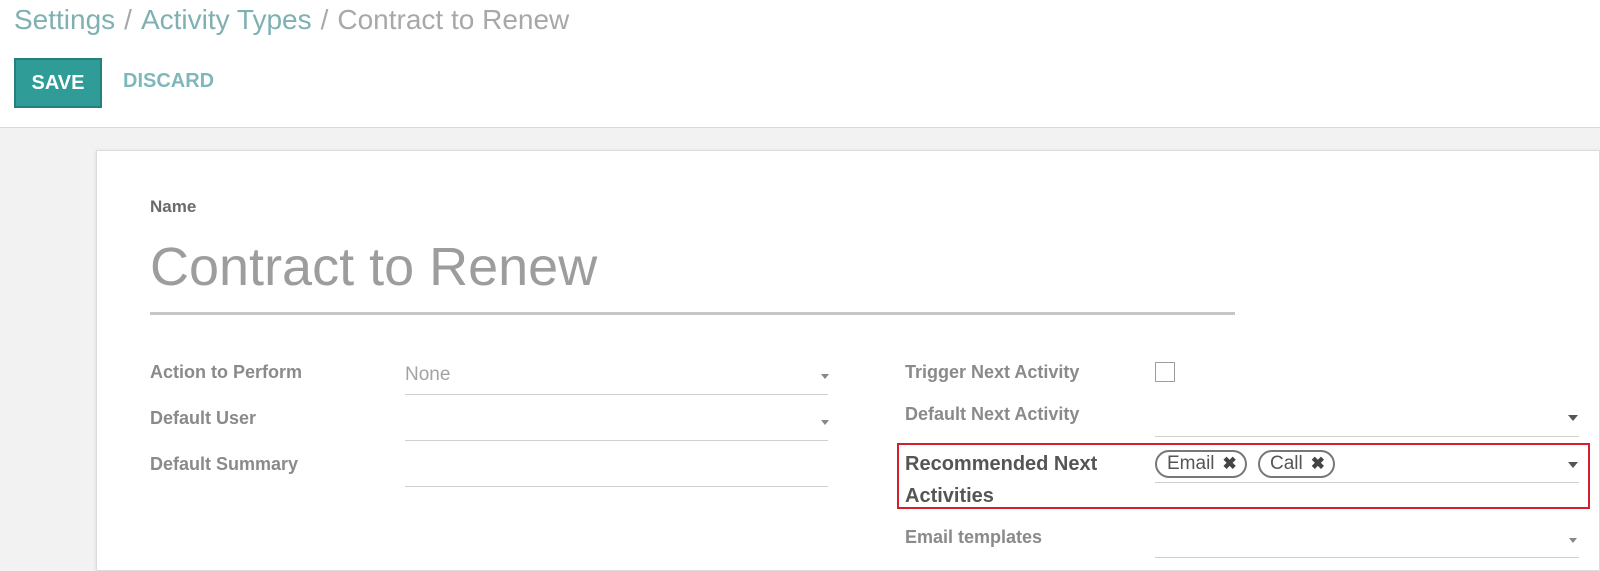 The width and height of the screenshot is (1600, 571). Describe the element at coordinates (616, 394) in the screenshot. I see `action-to-perform-underline` at that location.